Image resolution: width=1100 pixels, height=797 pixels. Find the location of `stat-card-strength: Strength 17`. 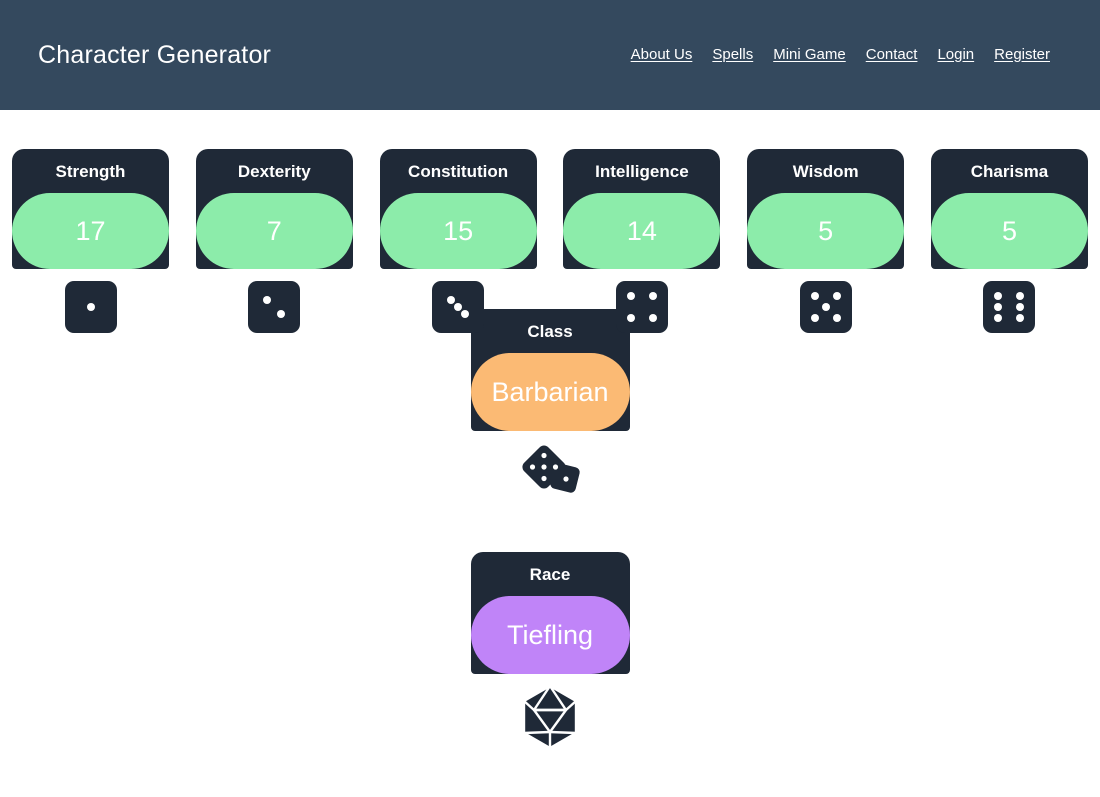

stat-card-strength: Strength 17 is located at coordinates (90, 241).